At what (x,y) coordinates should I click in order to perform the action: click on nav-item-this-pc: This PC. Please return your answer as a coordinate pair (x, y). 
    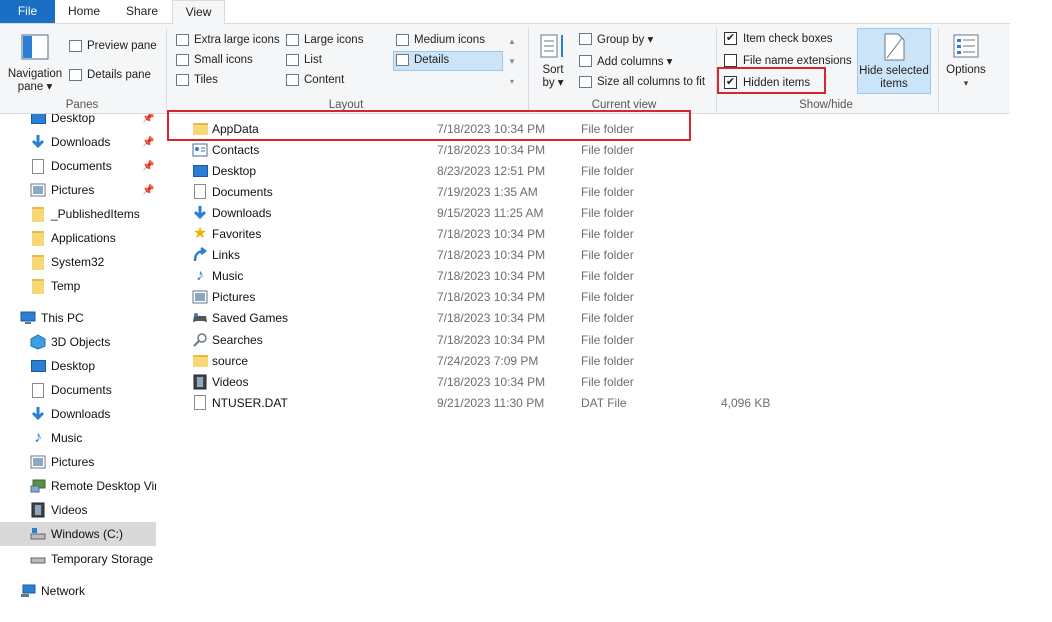
    Looking at the image, I should click on (88, 318).